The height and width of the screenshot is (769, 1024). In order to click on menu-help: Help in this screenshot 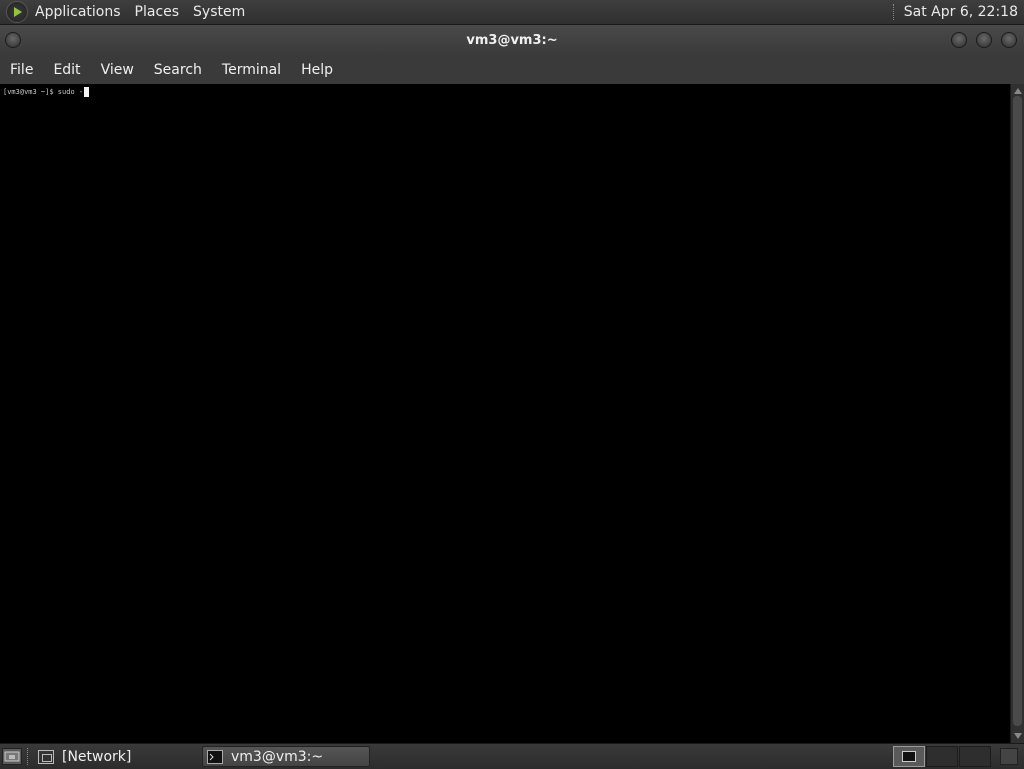, I will do `click(317, 70)`.